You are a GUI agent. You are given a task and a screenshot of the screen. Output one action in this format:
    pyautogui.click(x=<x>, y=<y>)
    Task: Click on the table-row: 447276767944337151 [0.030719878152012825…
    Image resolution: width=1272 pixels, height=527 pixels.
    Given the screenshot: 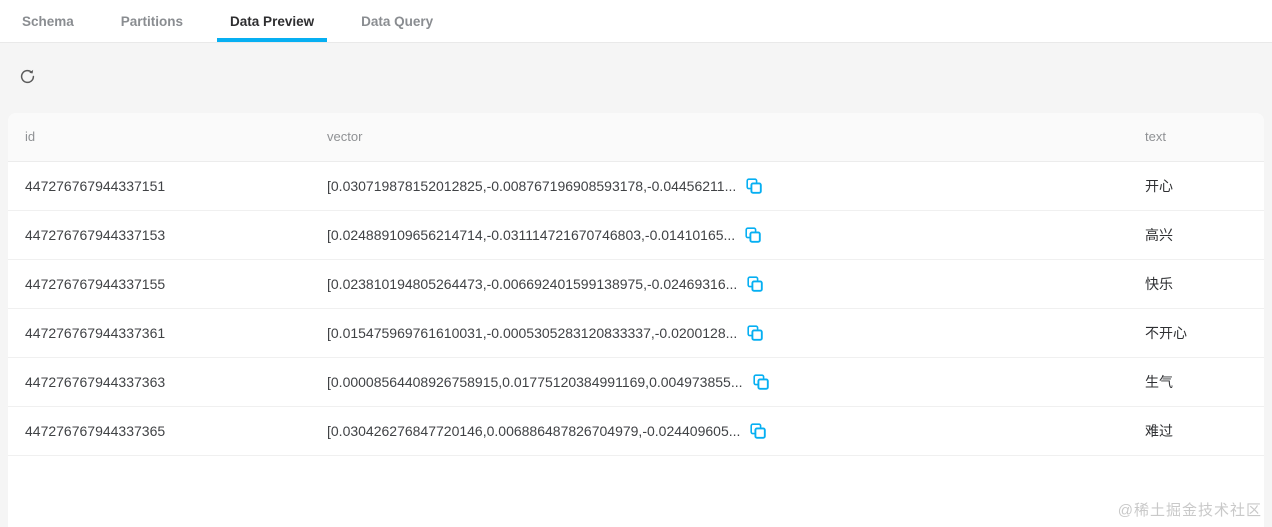 What is the action you would take?
    pyautogui.click(x=636, y=186)
    